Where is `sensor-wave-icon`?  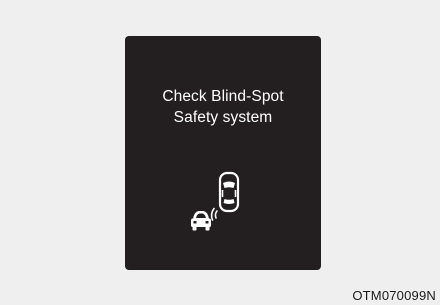
sensor-wave-icon is located at coordinates (214, 214).